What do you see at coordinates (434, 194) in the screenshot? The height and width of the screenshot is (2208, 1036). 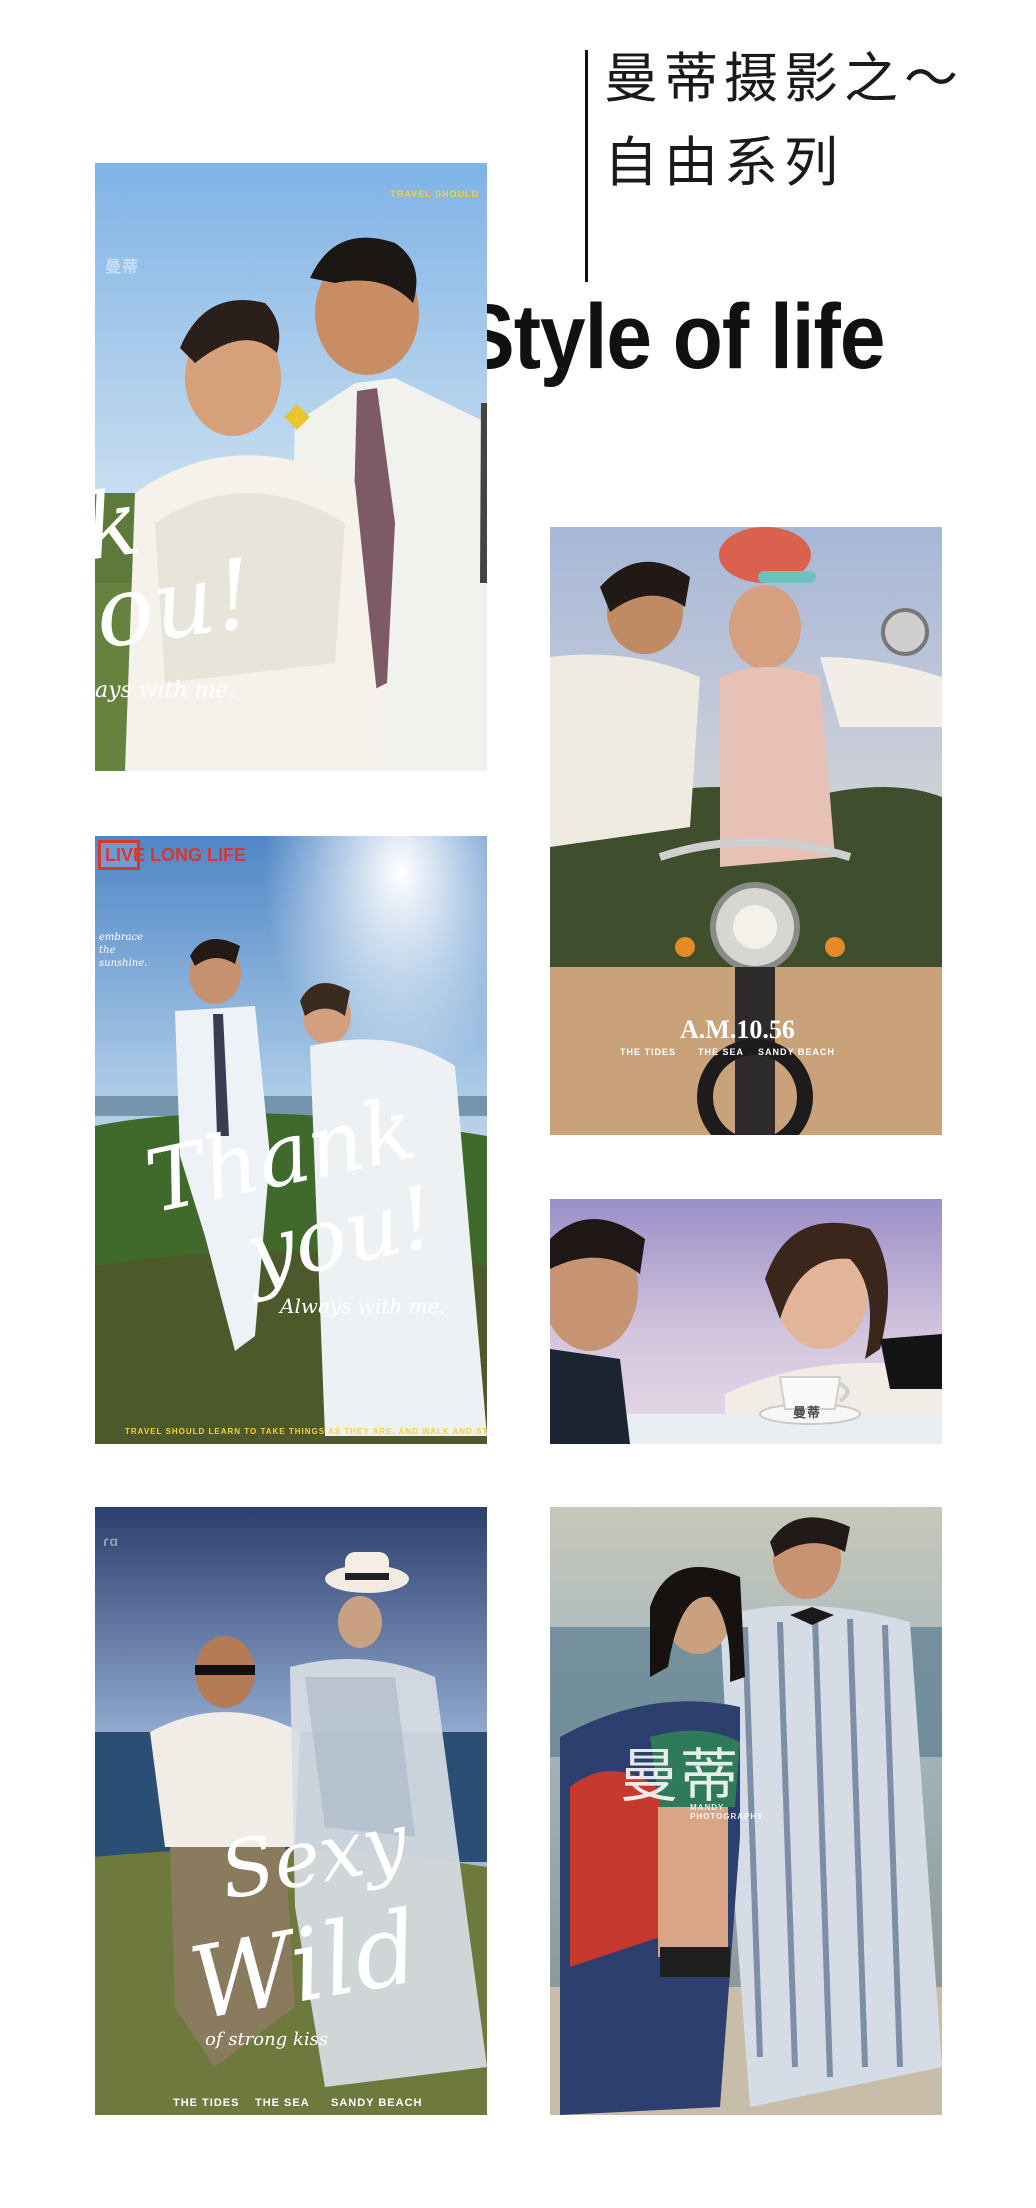 I see `photo1-top-text: TRAVEL SHOULD` at bounding box center [434, 194].